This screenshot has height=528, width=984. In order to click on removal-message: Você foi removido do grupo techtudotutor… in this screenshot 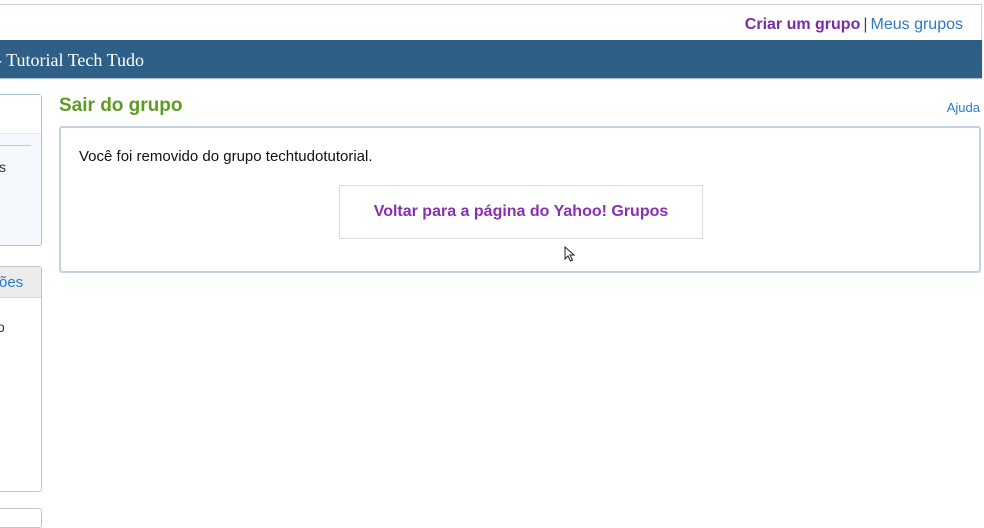, I will do `click(226, 156)`.